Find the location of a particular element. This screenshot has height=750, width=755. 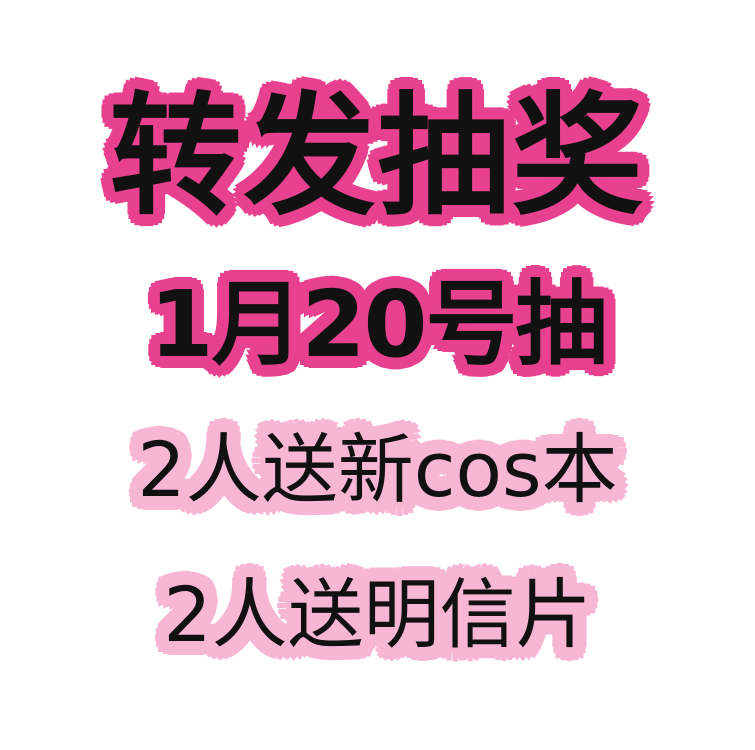

draw-date-text: 1月20号抽 is located at coordinates (378, 324).